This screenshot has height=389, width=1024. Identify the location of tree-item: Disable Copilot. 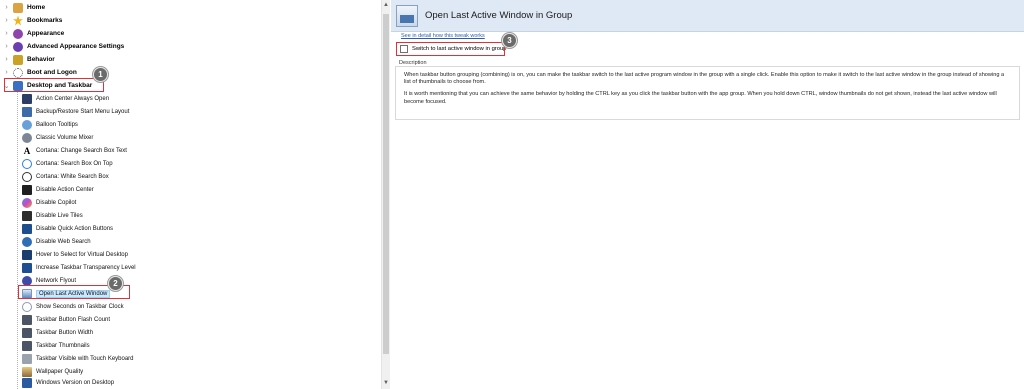
(182, 202).